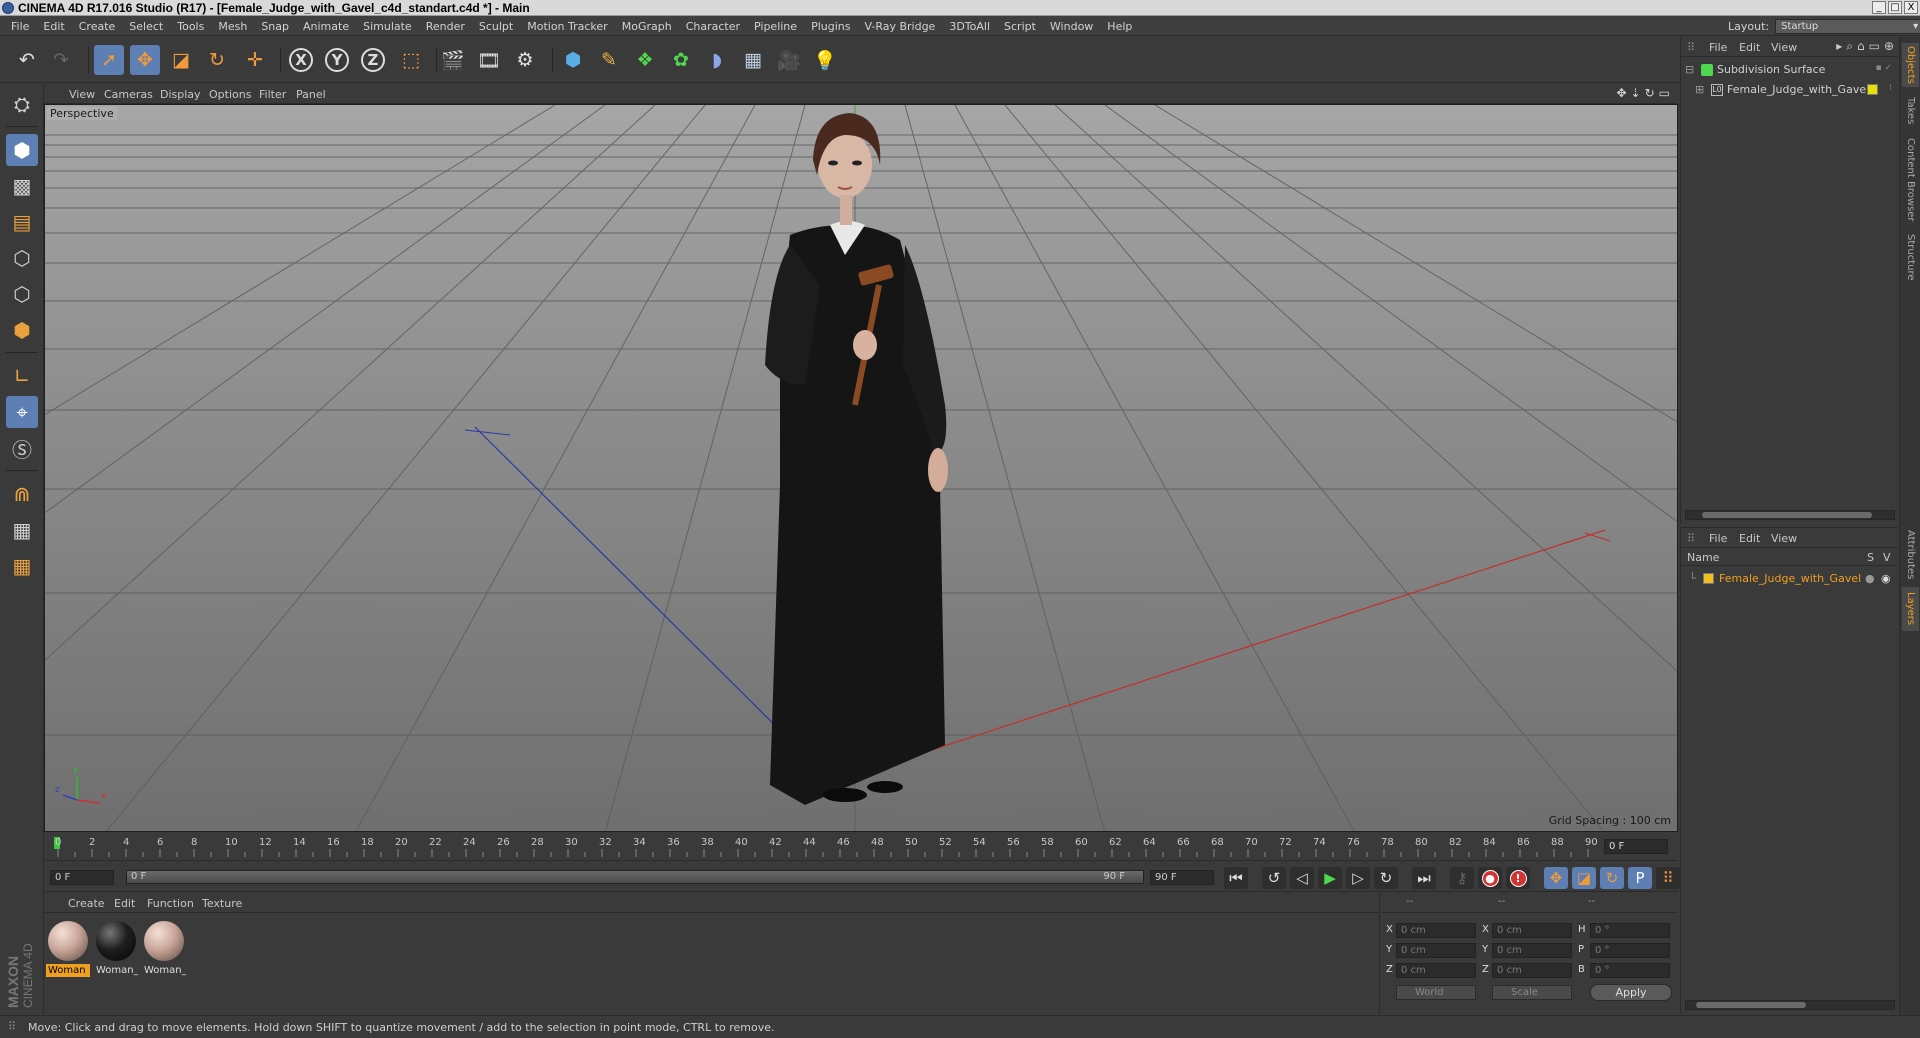 Image resolution: width=1920 pixels, height=1038 pixels. Describe the element at coordinates (1861, 46) in the screenshot. I see `home-icon: ⌂` at that location.